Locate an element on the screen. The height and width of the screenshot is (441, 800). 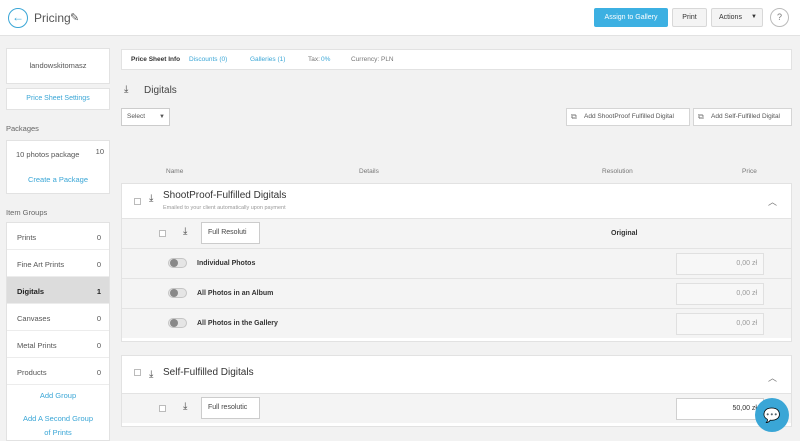
back-button: ← is located at coordinates (18, 18).